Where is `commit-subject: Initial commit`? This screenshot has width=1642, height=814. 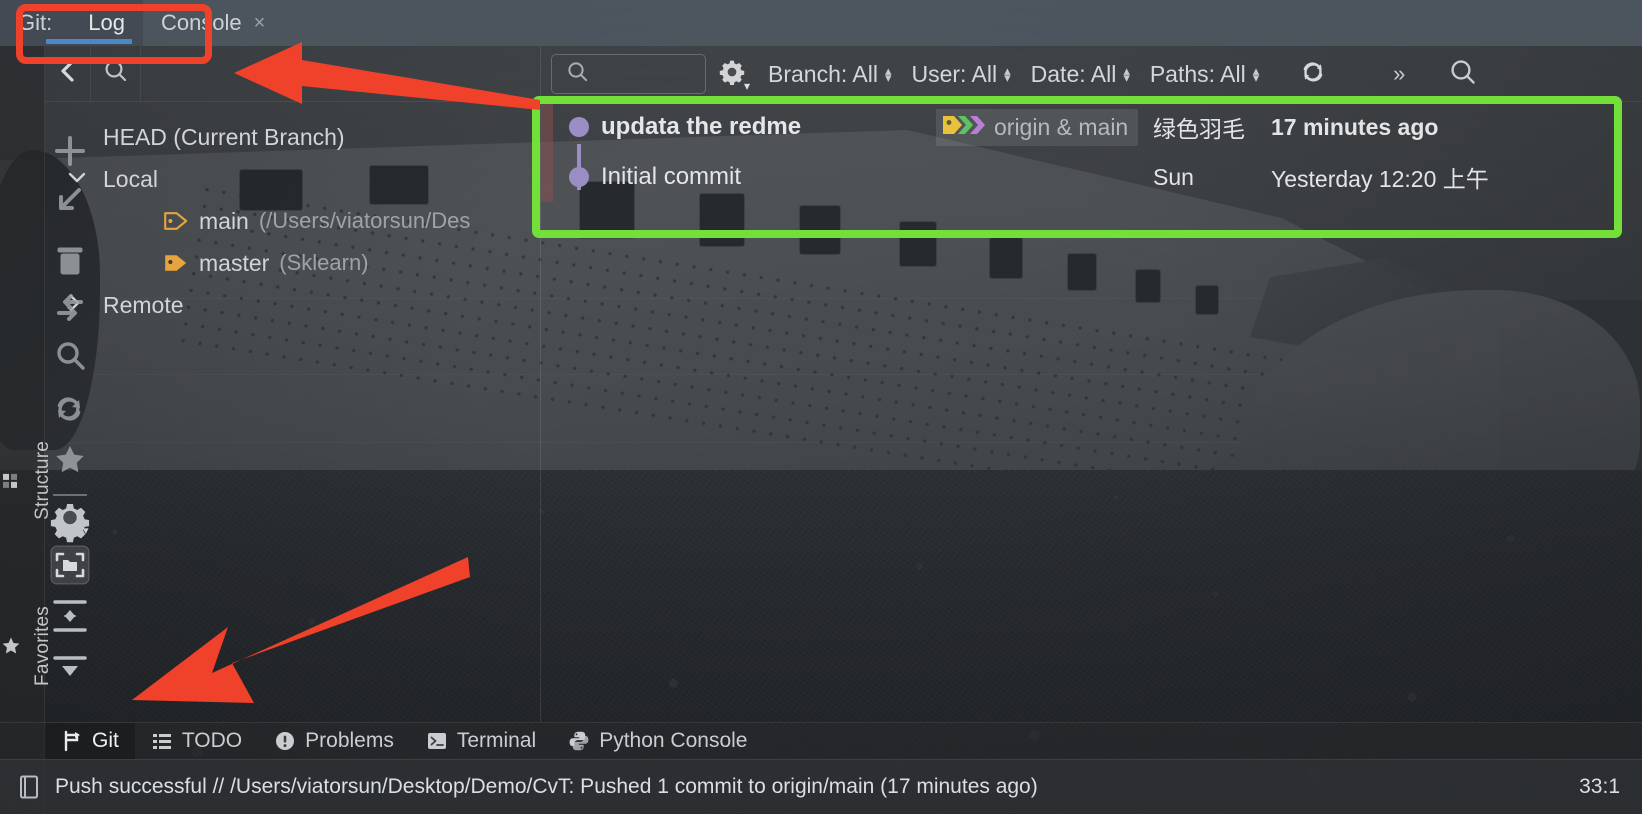 commit-subject: Initial commit is located at coordinates (671, 176).